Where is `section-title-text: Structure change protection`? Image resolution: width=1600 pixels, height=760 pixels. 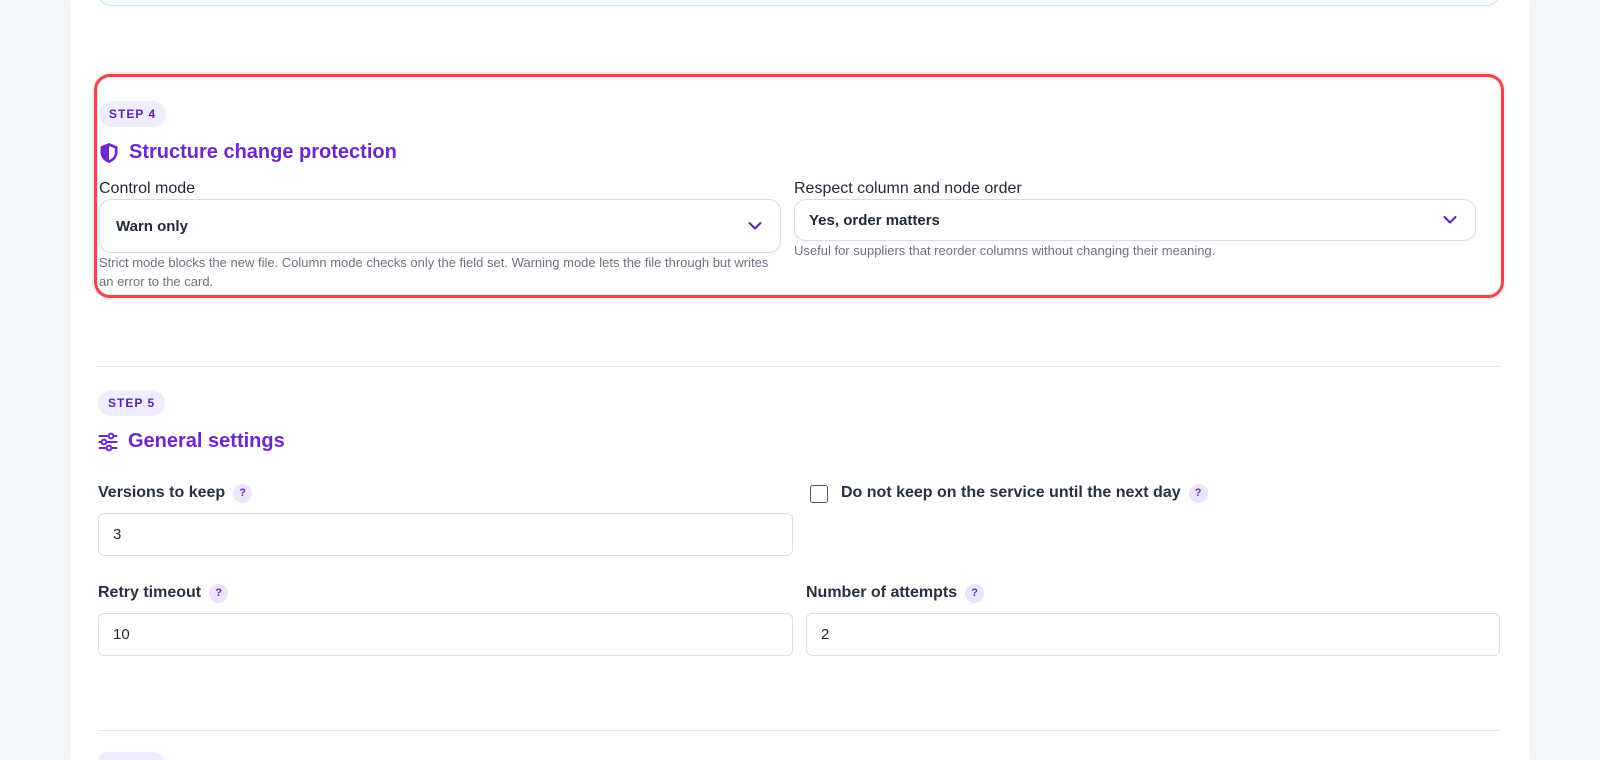 section-title-text: Structure change protection is located at coordinates (263, 152).